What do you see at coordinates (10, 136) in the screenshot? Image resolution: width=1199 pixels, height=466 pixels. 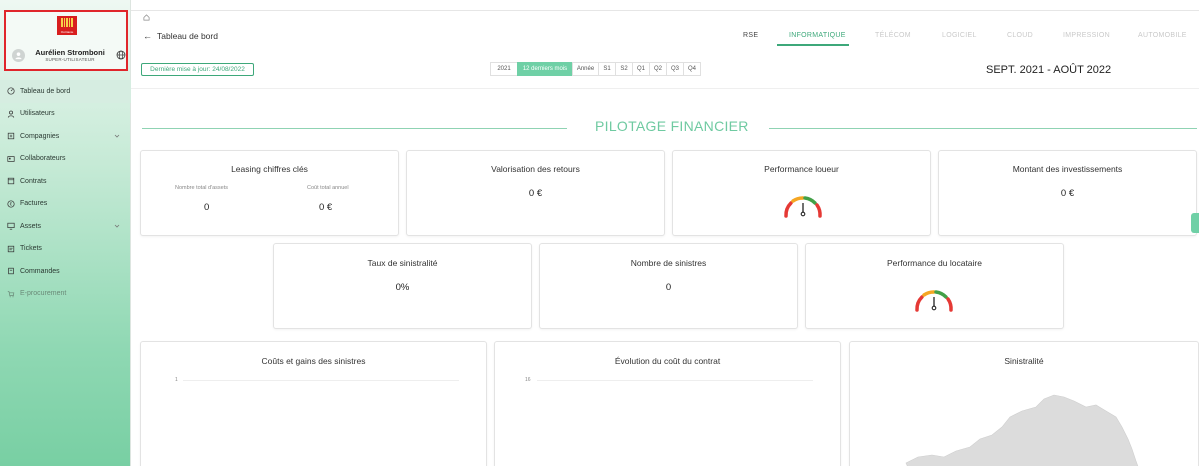 I see `building-icon` at bounding box center [10, 136].